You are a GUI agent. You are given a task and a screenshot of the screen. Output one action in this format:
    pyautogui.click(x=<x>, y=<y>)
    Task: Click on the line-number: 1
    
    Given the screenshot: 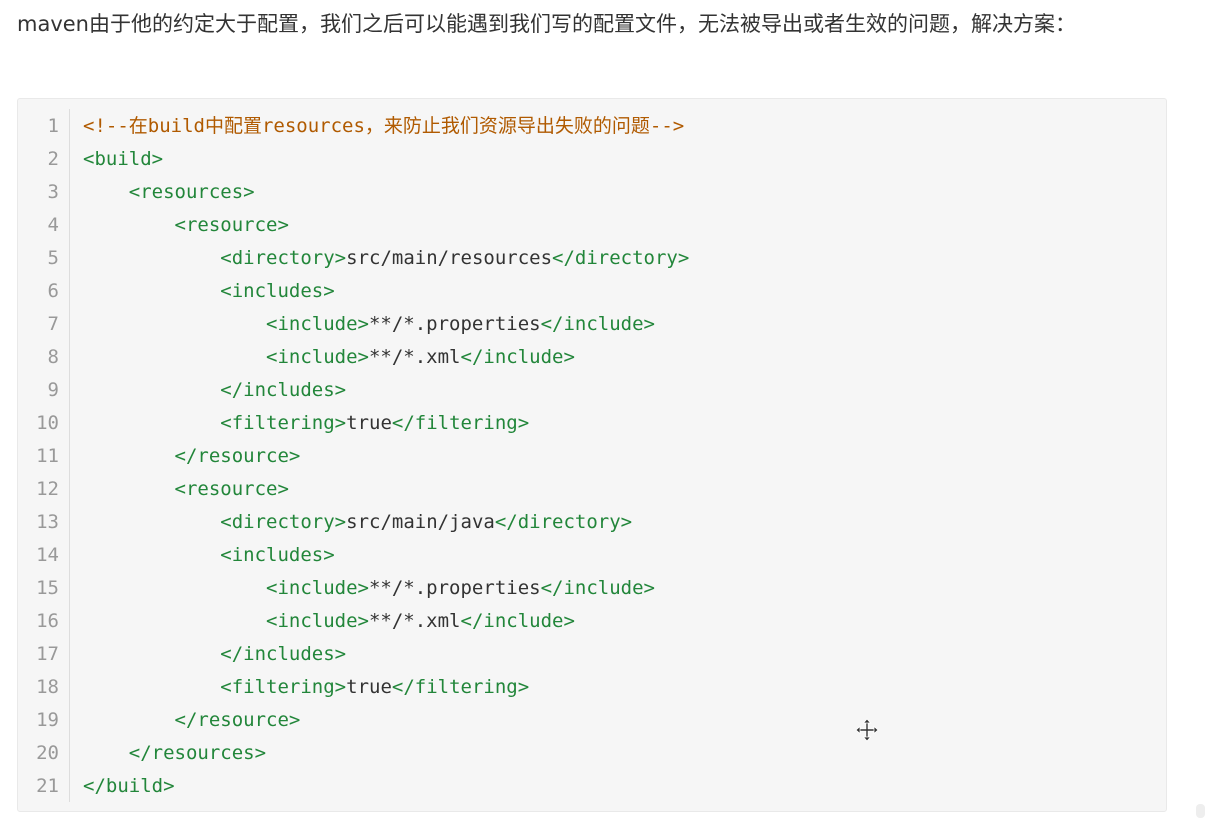 What is the action you would take?
    pyautogui.click(x=53, y=126)
    